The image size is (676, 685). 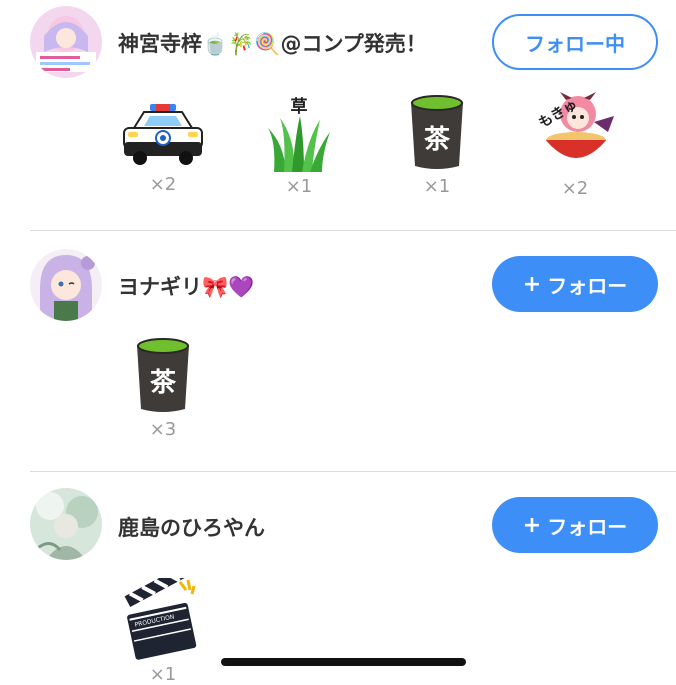 I want to click on ramen-girl-sticker-icon: もきゅ, so click(x=575, y=126).